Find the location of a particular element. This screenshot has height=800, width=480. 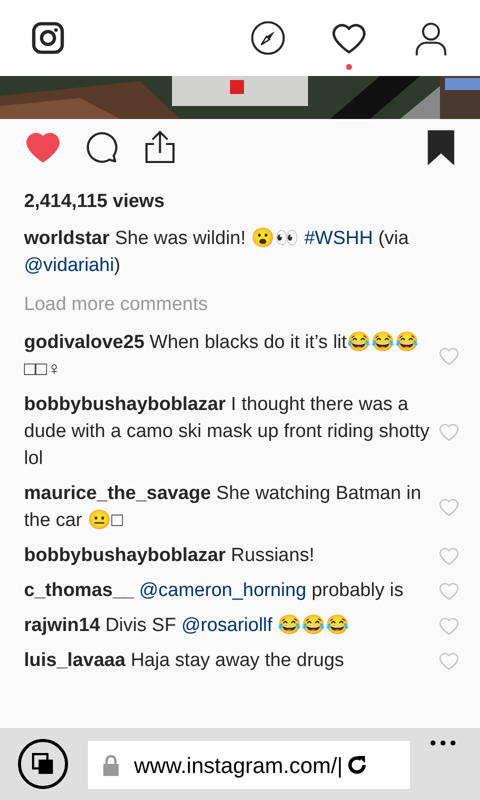

compass-icon is located at coordinates (268, 38).